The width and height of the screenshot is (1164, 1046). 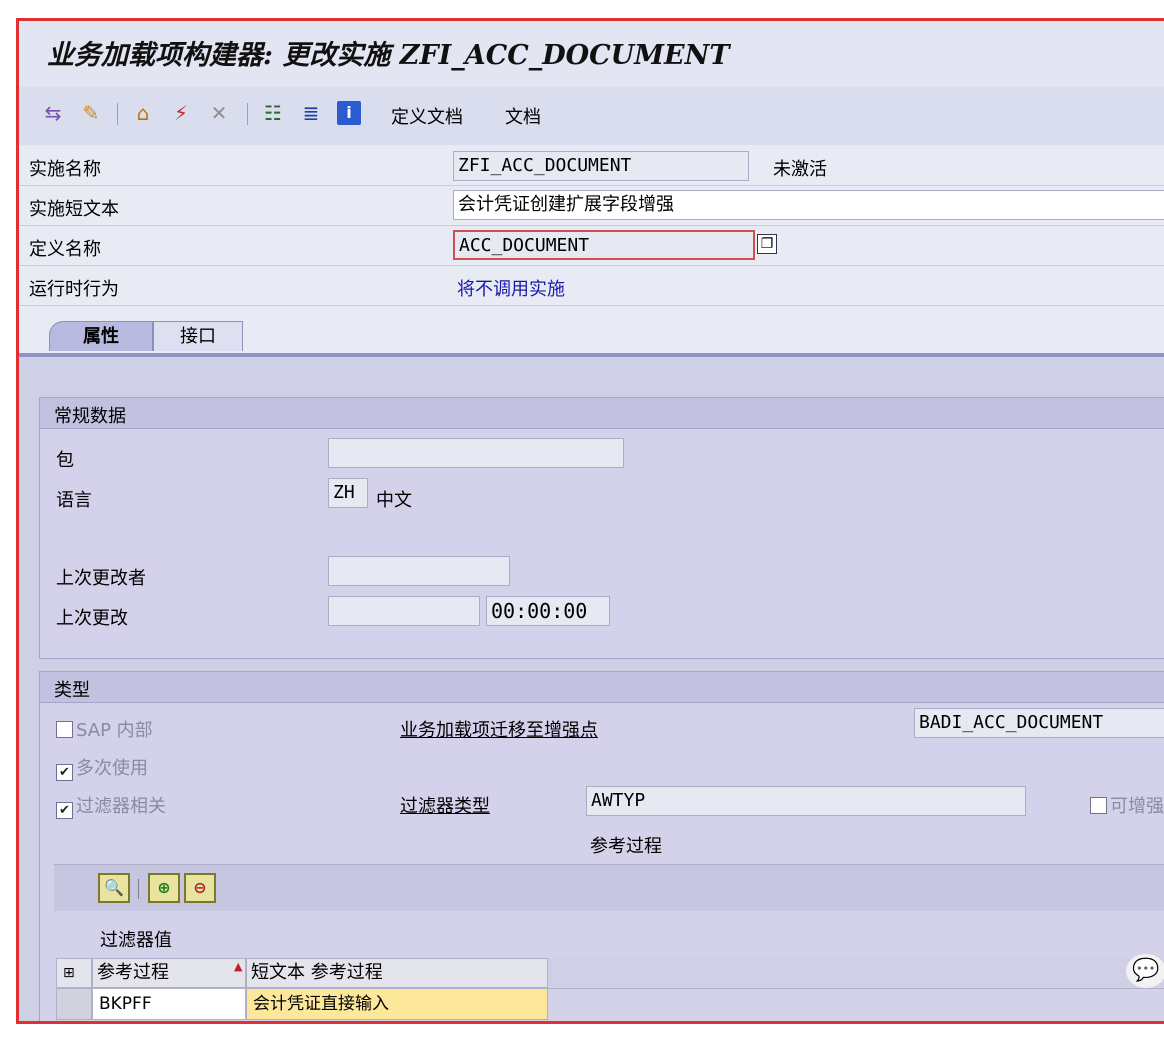 I want to click on filter-dependent-checkbox: ✔ 过滤器相关, so click(x=111, y=805).